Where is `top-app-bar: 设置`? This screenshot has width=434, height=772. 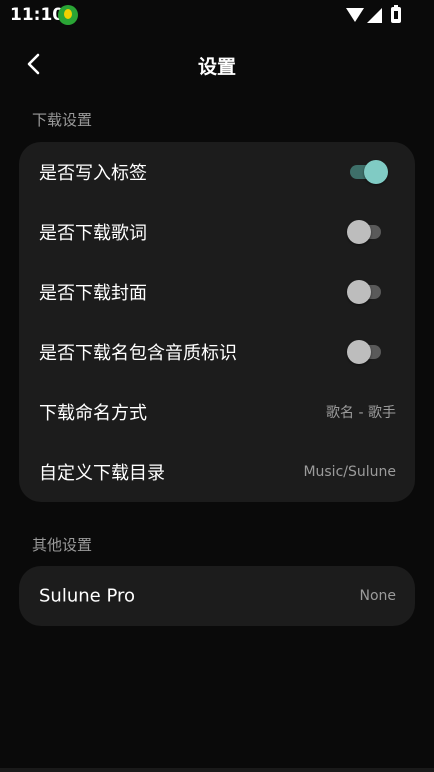
top-app-bar: 设置 is located at coordinates (217, 64).